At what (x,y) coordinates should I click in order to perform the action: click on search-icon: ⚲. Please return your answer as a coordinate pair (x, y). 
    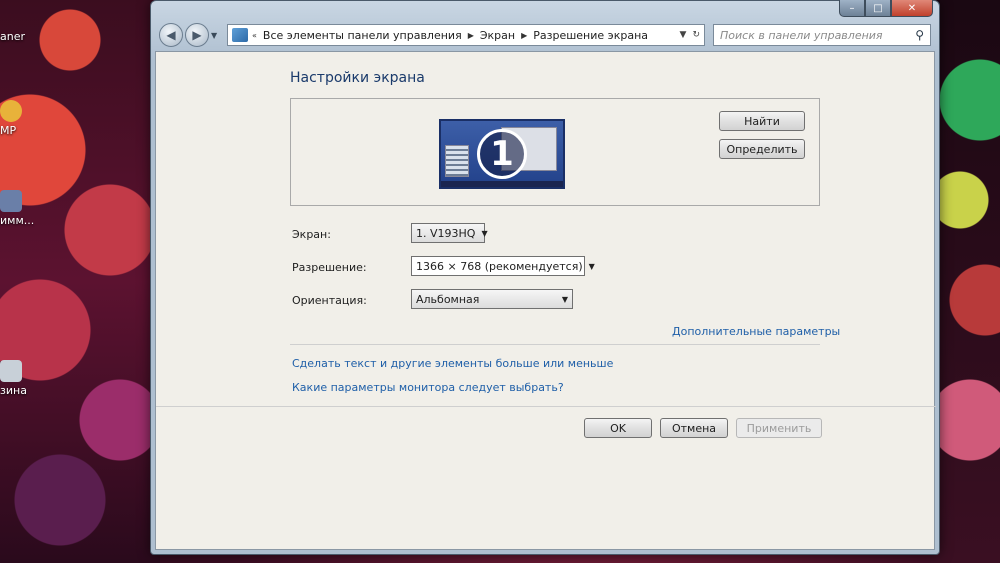
    Looking at the image, I should click on (919, 35).